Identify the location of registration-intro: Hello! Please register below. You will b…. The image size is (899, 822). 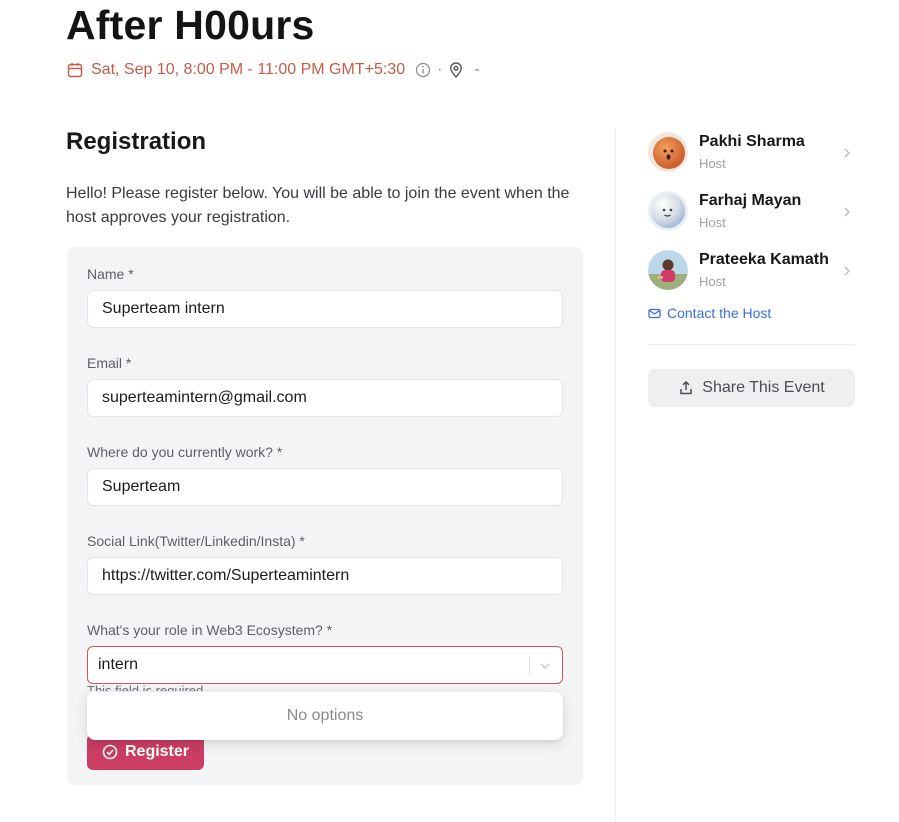
(318, 205).